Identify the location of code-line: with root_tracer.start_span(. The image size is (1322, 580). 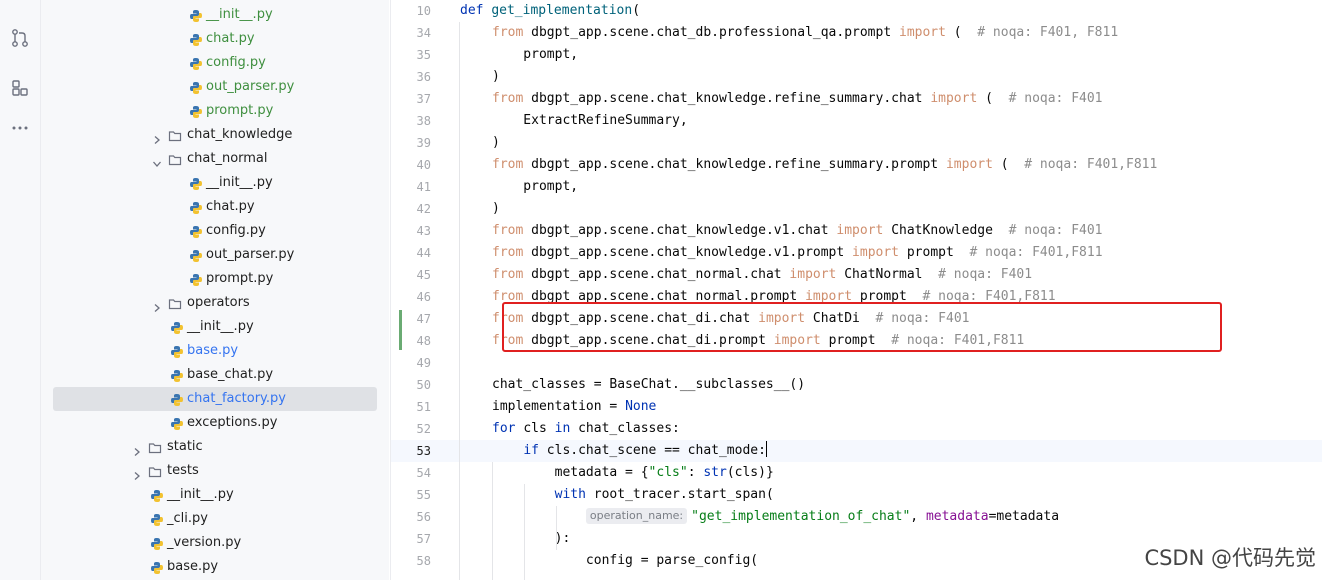
(633, 495).